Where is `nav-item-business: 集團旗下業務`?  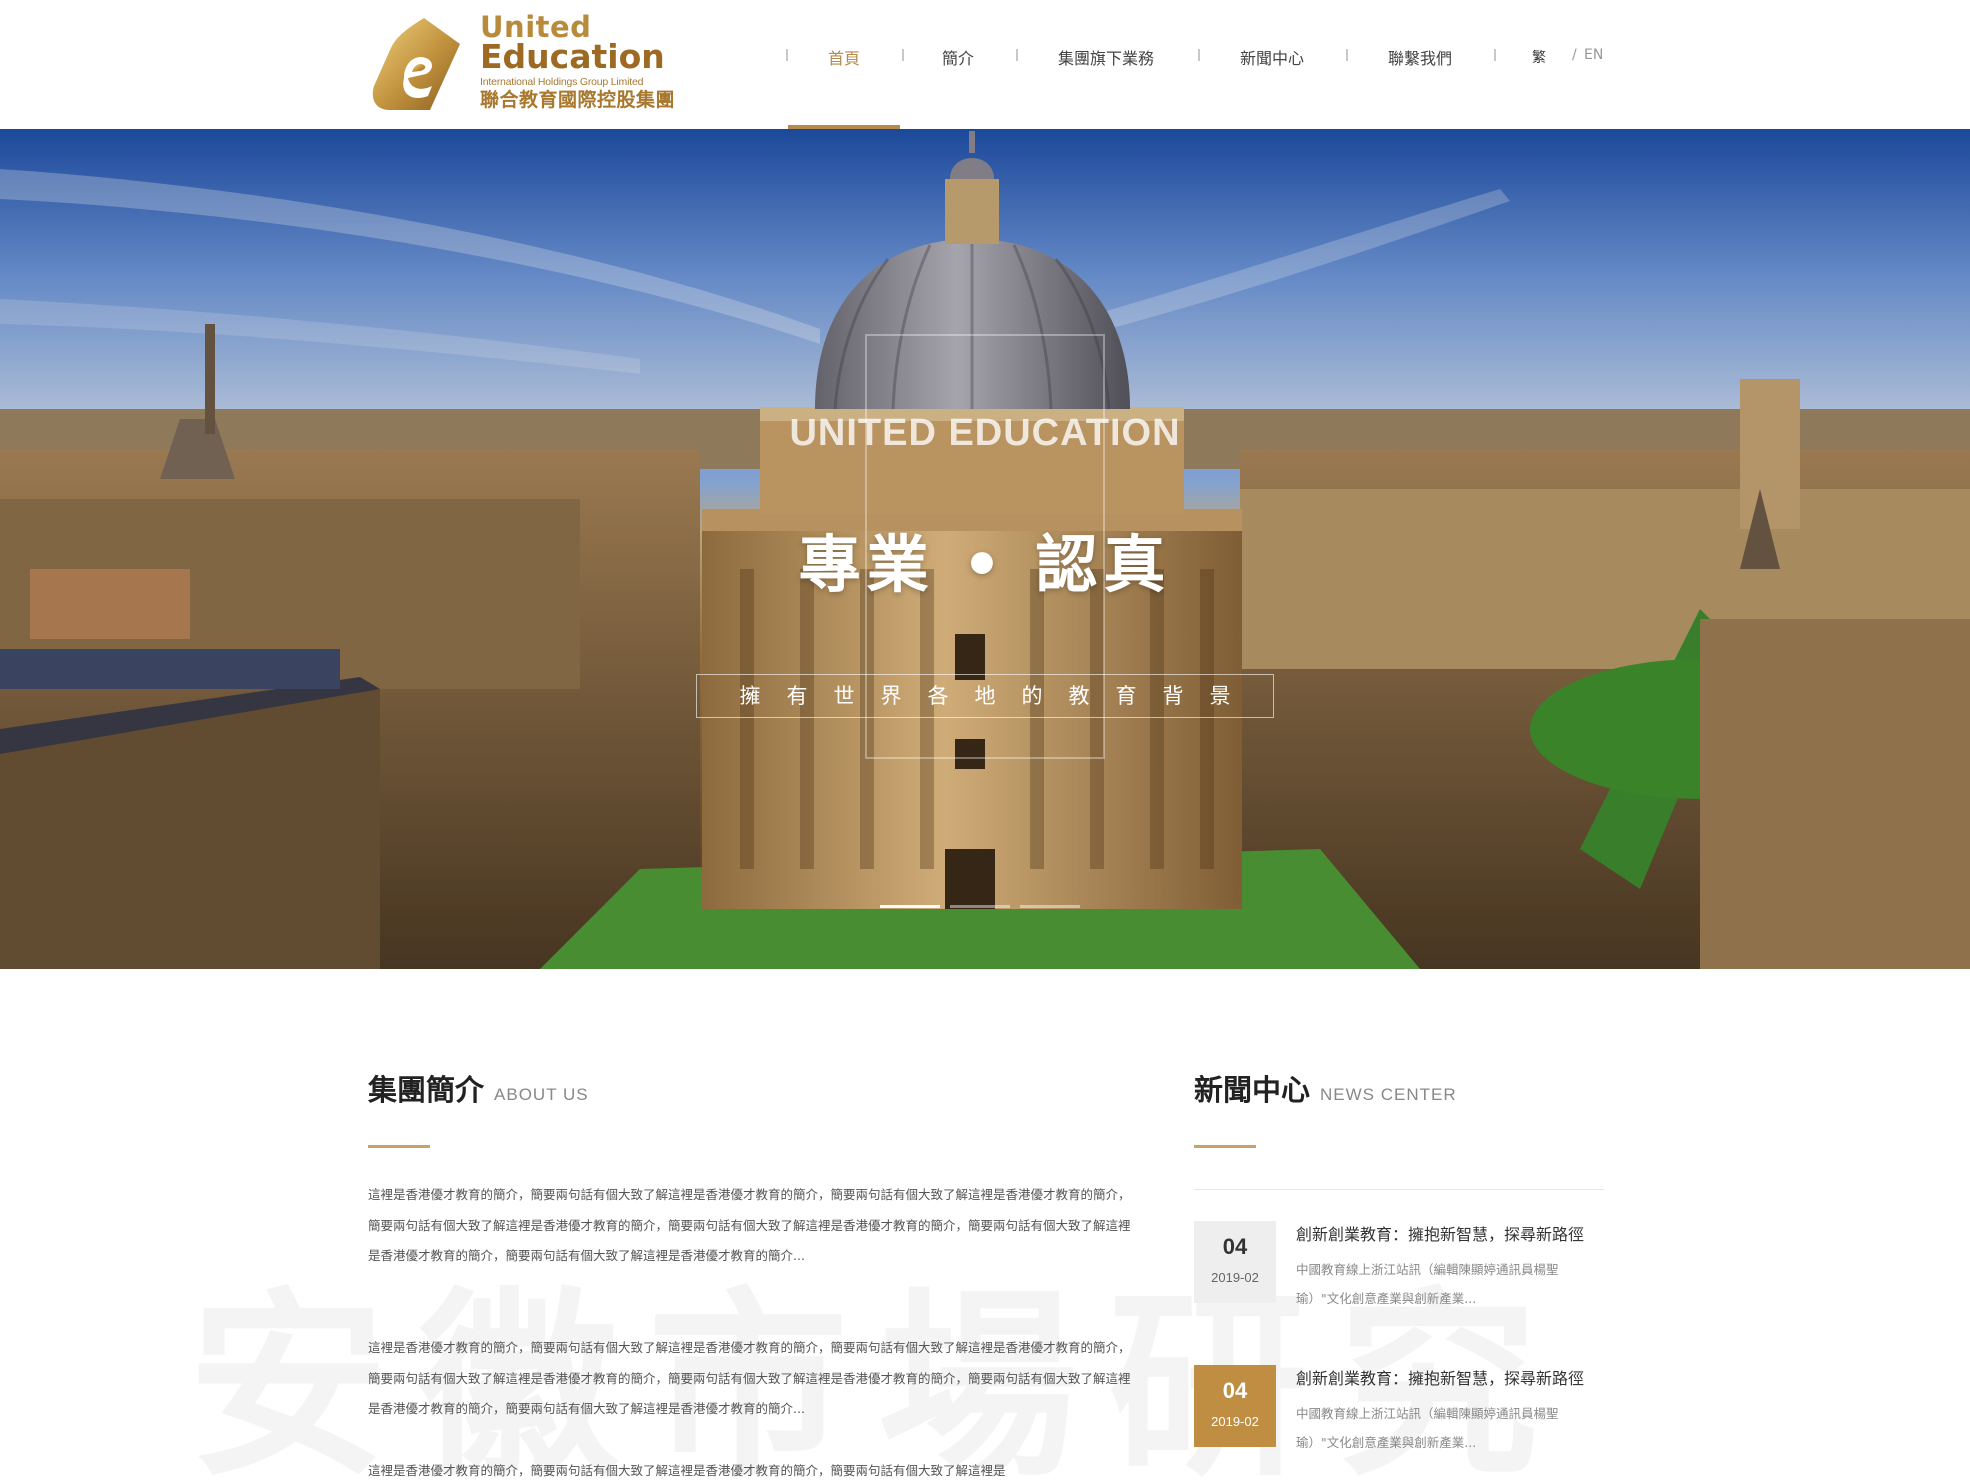
nav-item-business: 集團旗下業務 is located at coordinates (1106, 57).